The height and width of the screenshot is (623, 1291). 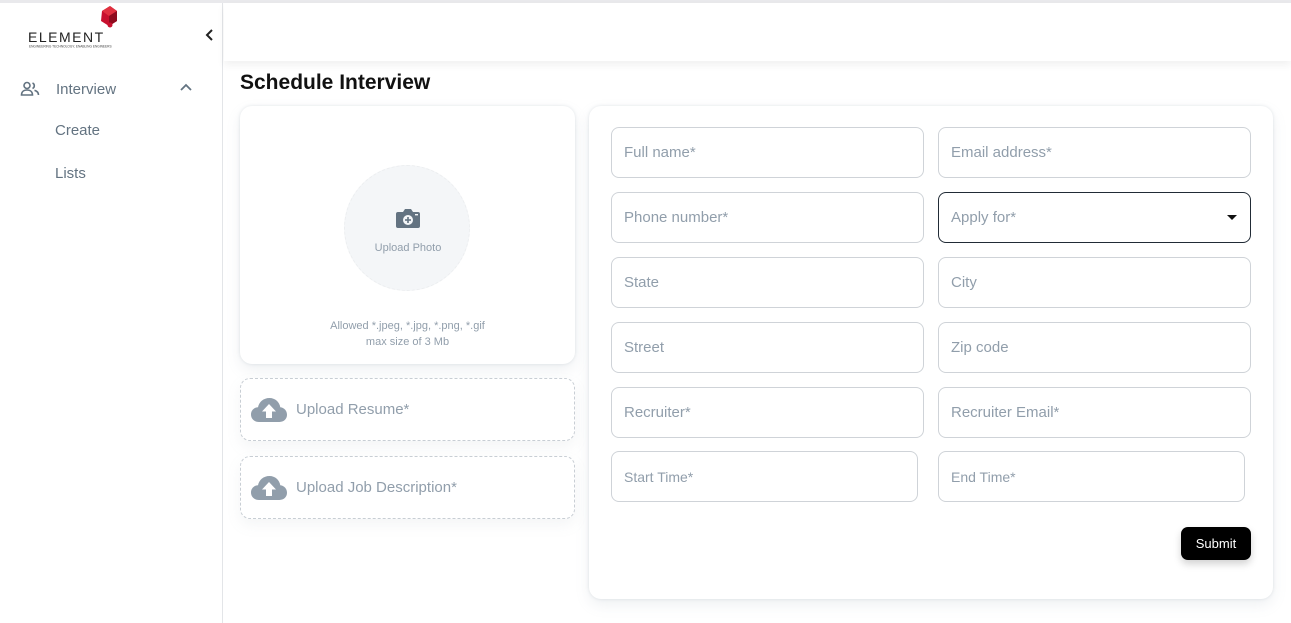 I want to click on upload-photo-button: Upload Photo, so click(x=407, y=228).